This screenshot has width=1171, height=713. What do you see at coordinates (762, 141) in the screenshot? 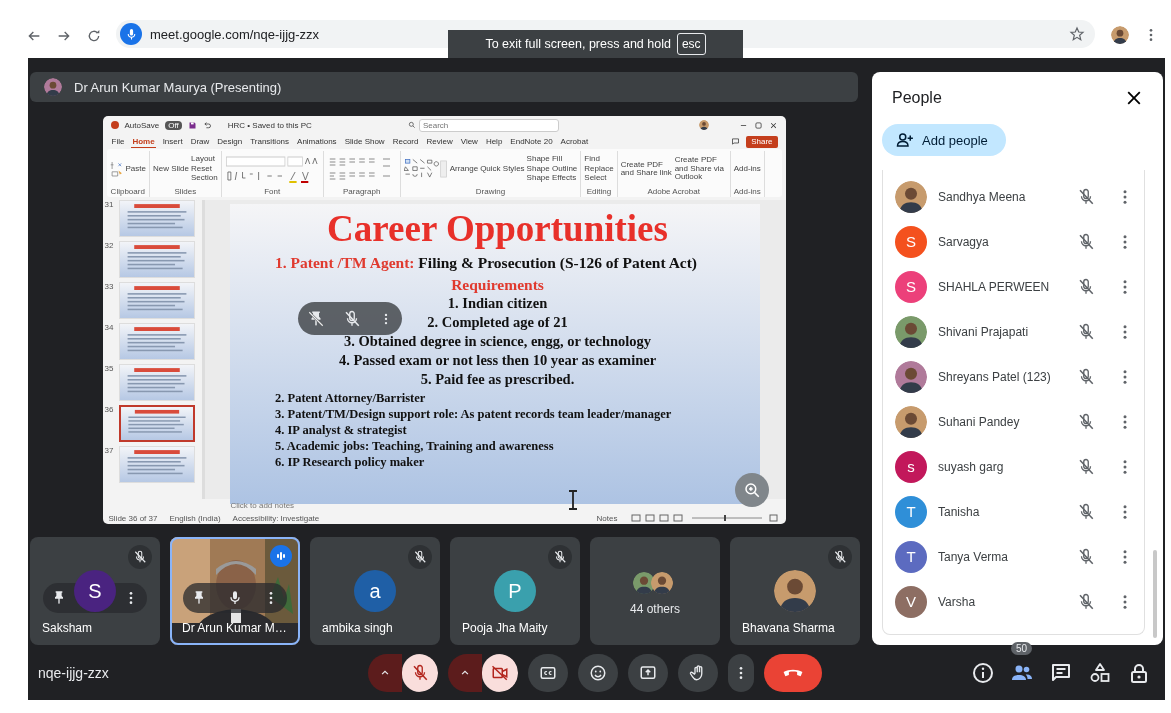
I see `share-button: Share` at bounding box center [762, 141].